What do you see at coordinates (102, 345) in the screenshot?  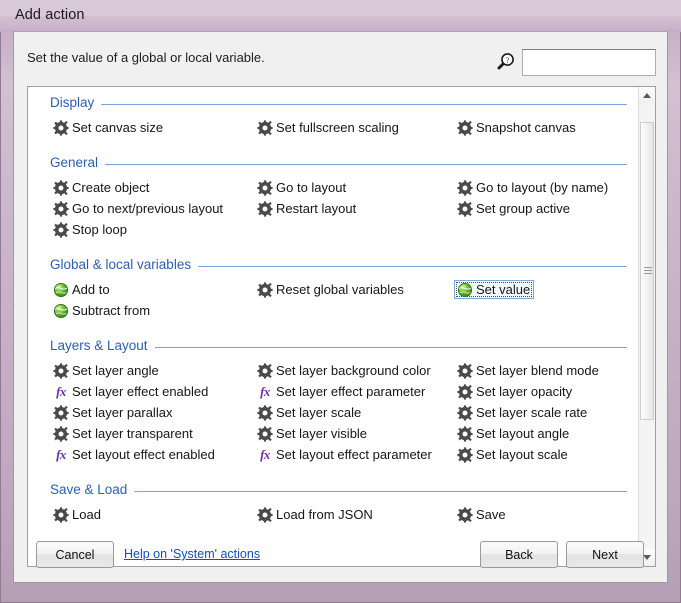 I see `section-title: Layers & Layout` at bounding box center [102, 345].